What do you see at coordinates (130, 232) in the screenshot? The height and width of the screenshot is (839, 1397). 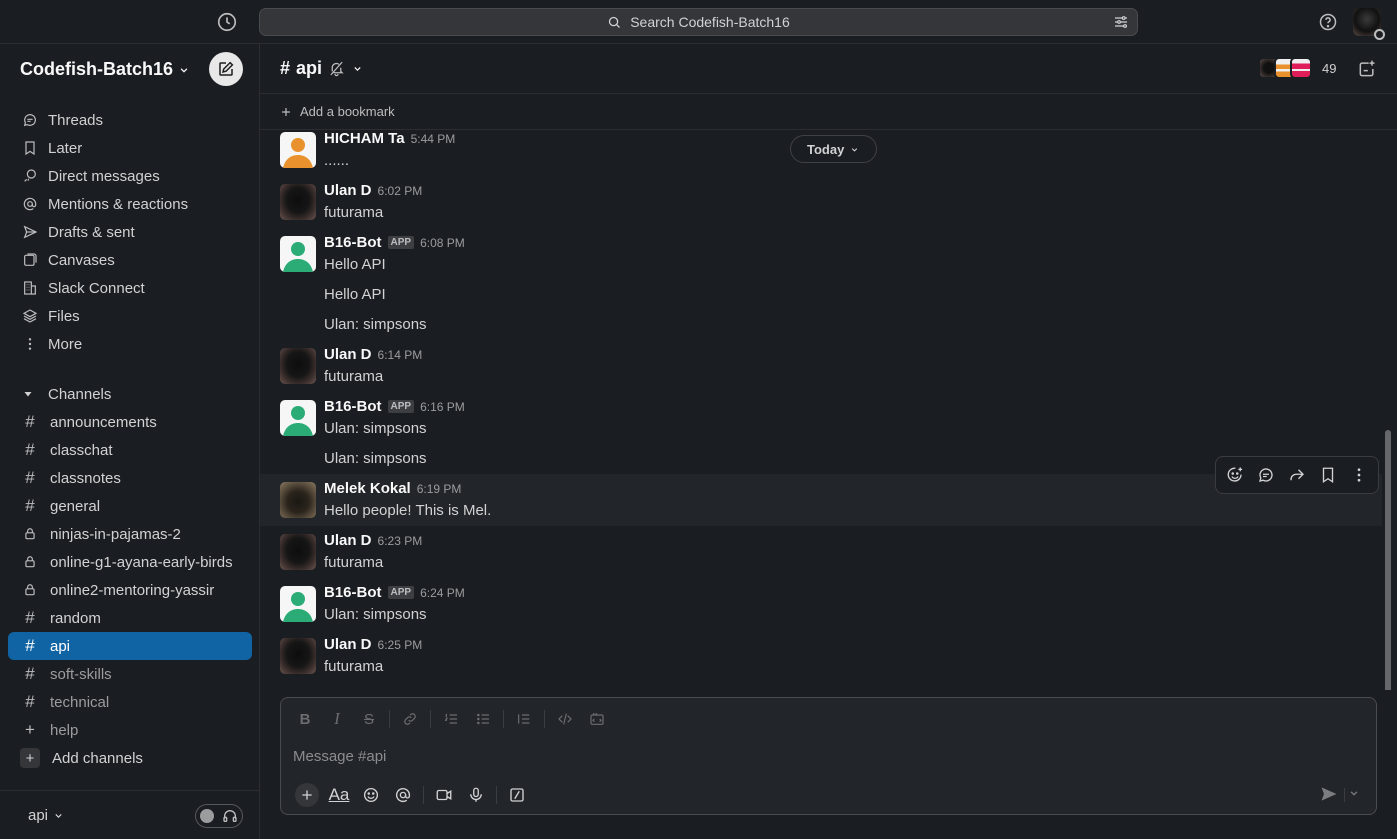 I see `sidebar-item-drafts: Drafts & sent` at bounding box center [130, 232].